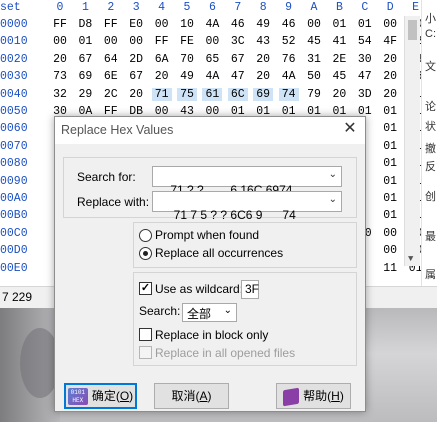  Describe the element at coordinates (289, 41) in the screenshot. I see `hex-byte: 52` at that location.